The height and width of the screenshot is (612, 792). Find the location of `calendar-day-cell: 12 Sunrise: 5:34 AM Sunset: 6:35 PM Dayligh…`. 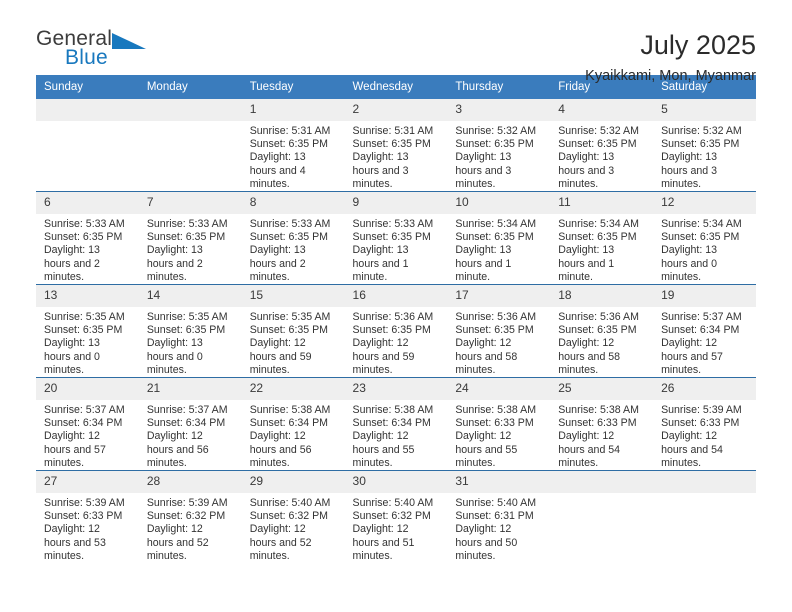

calendar-day-cell: 12 Sunrise: 5:34 AM Sunset: 6:35 PM Dayligh… is located at coordinates (704, 238).